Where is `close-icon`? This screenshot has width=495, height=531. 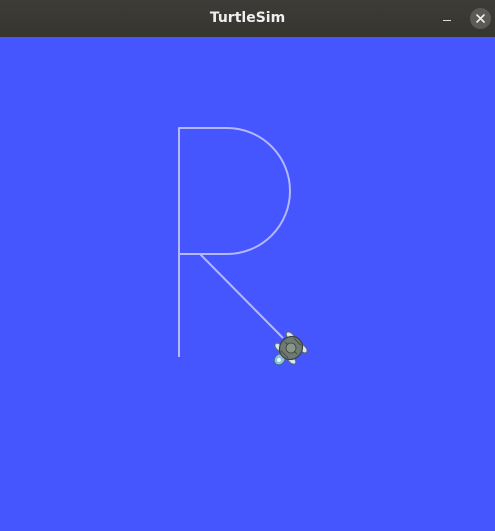
close-icon is located at coordinates (480, 18).